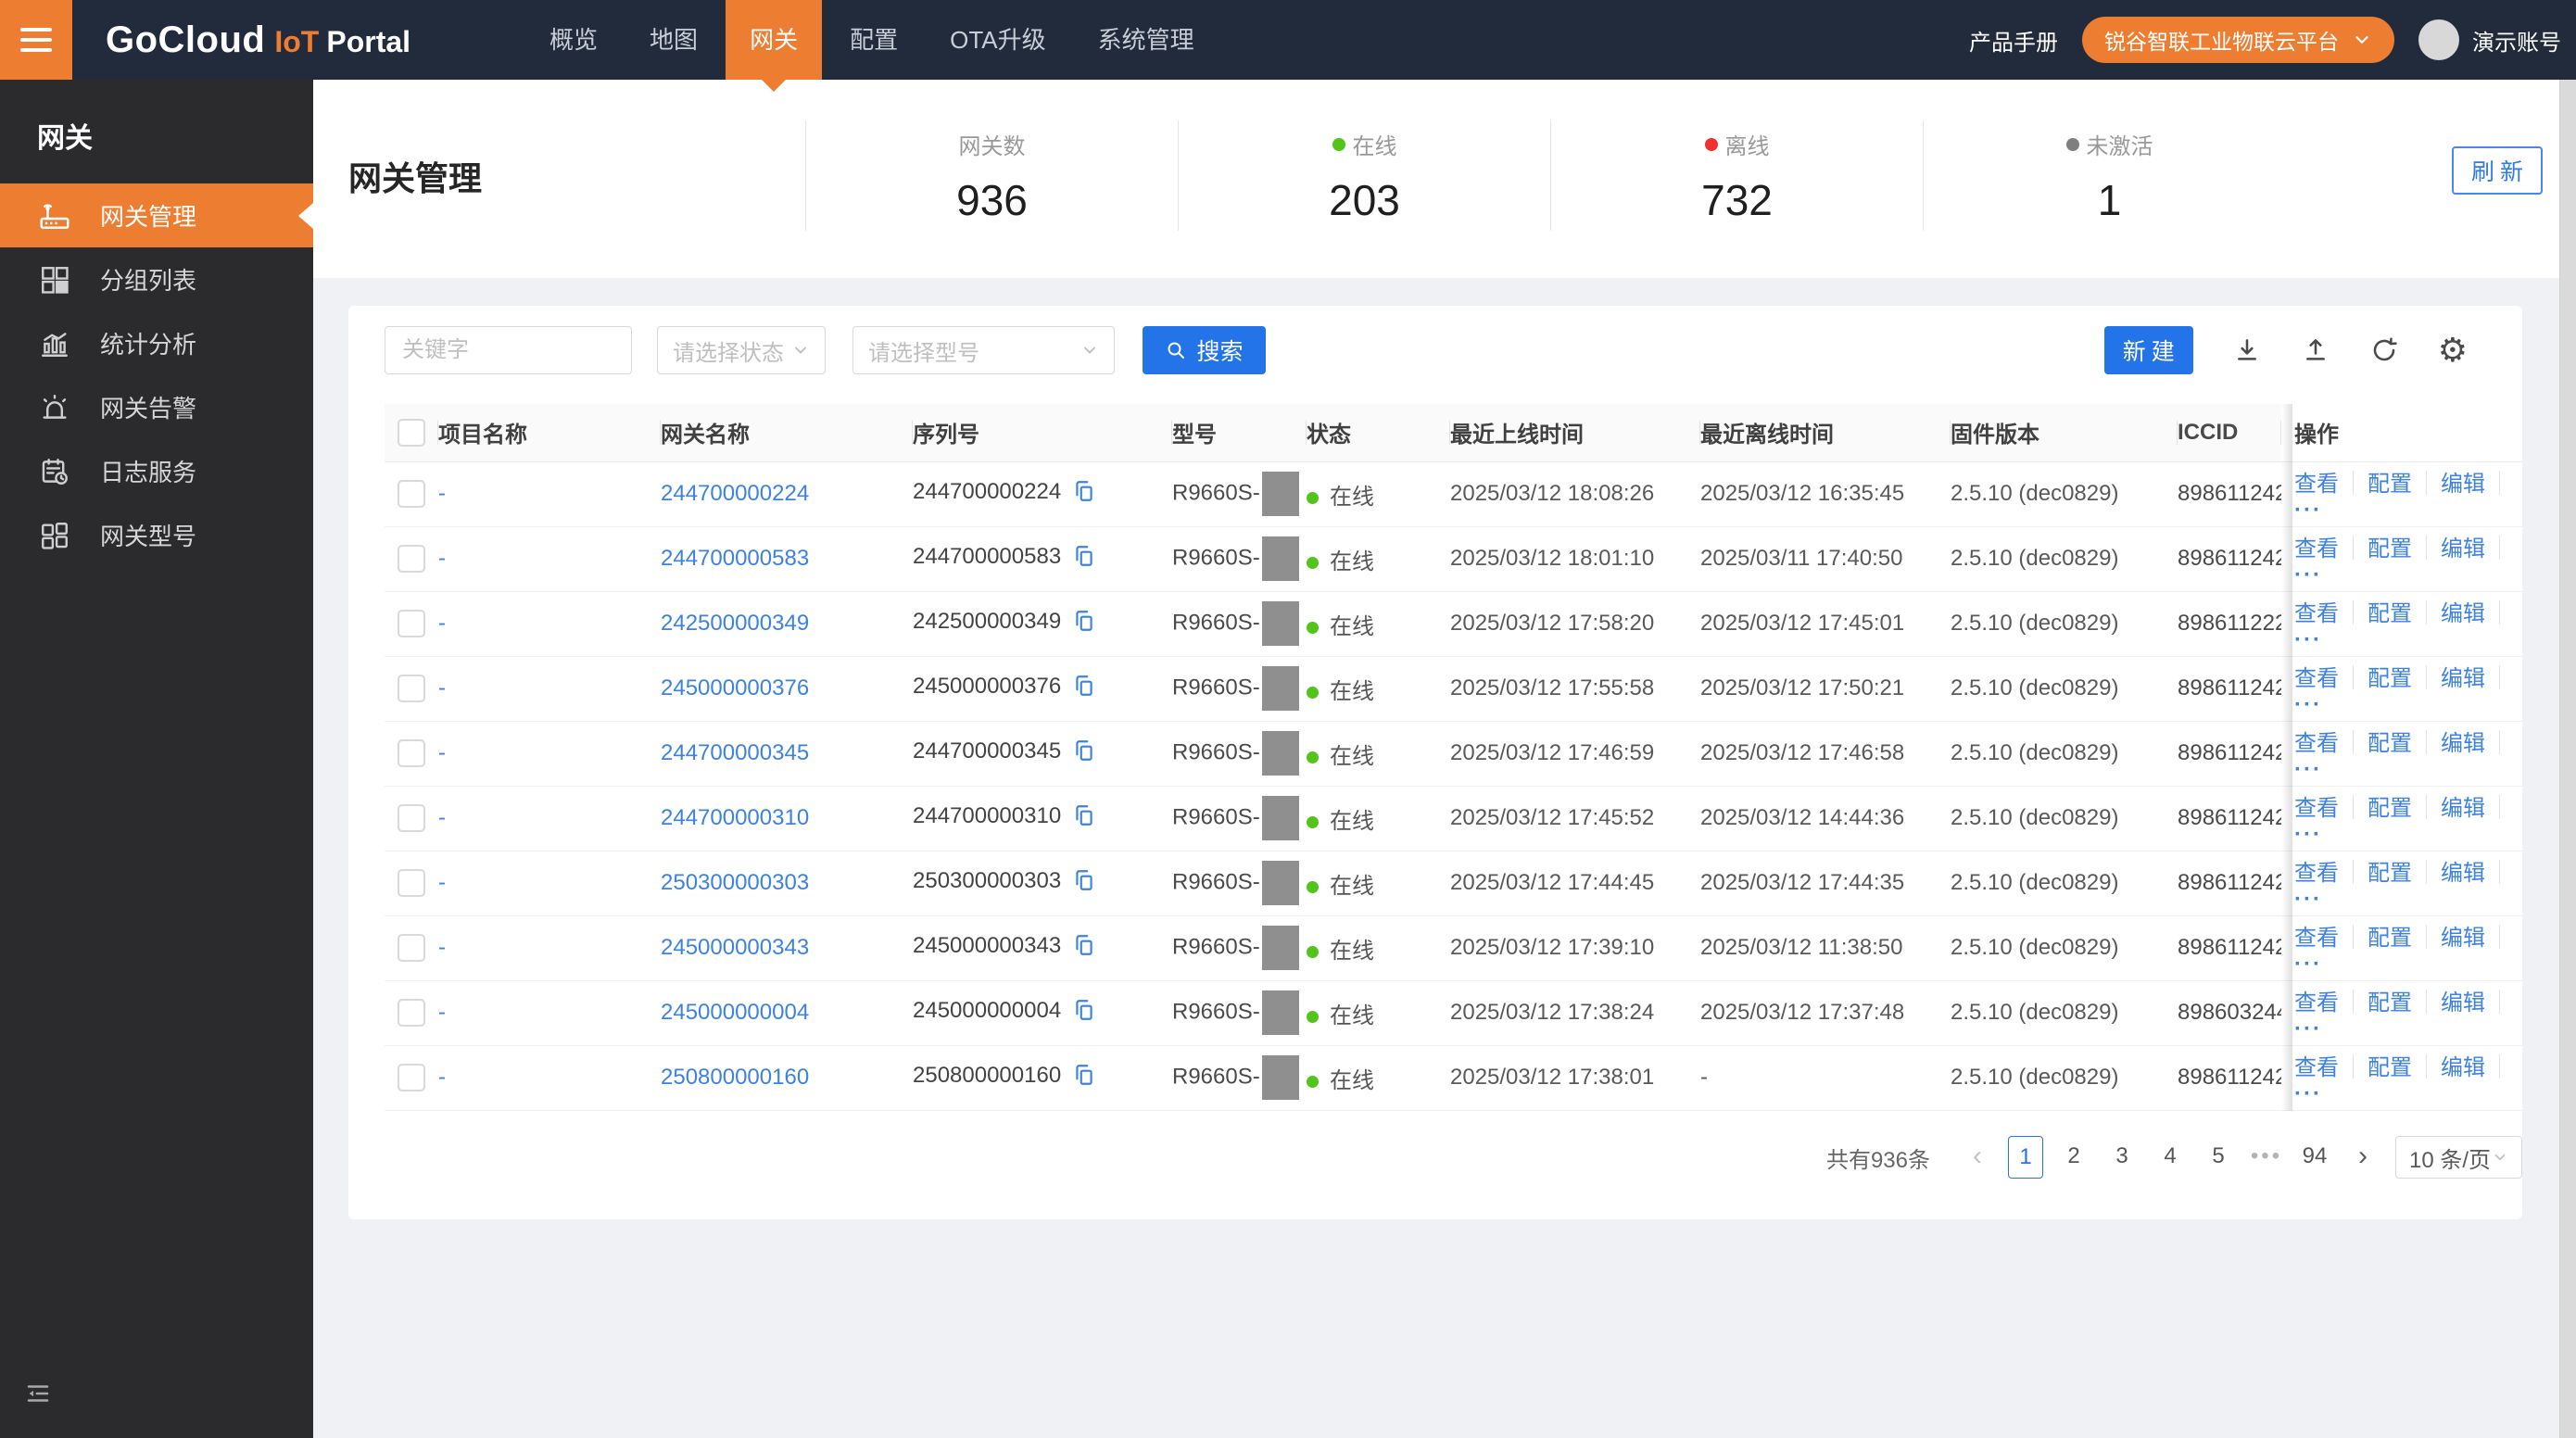  Describe the element at coordinates (2148, 350) in the screenshot. I see `create-button: 新建` at that location.